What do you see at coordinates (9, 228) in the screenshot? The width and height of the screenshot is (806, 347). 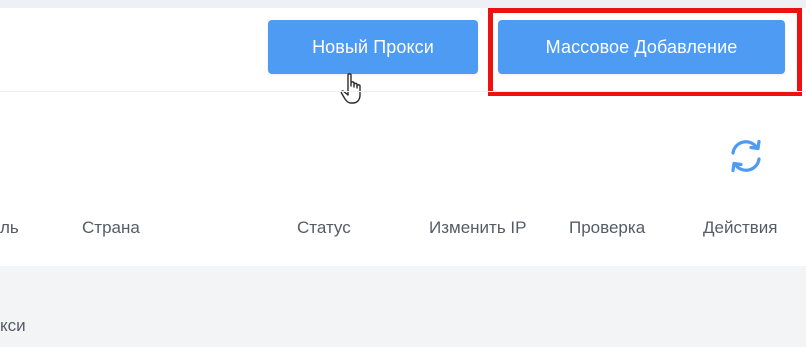 I see `column-header: ль` at bounding box center [9, 228].